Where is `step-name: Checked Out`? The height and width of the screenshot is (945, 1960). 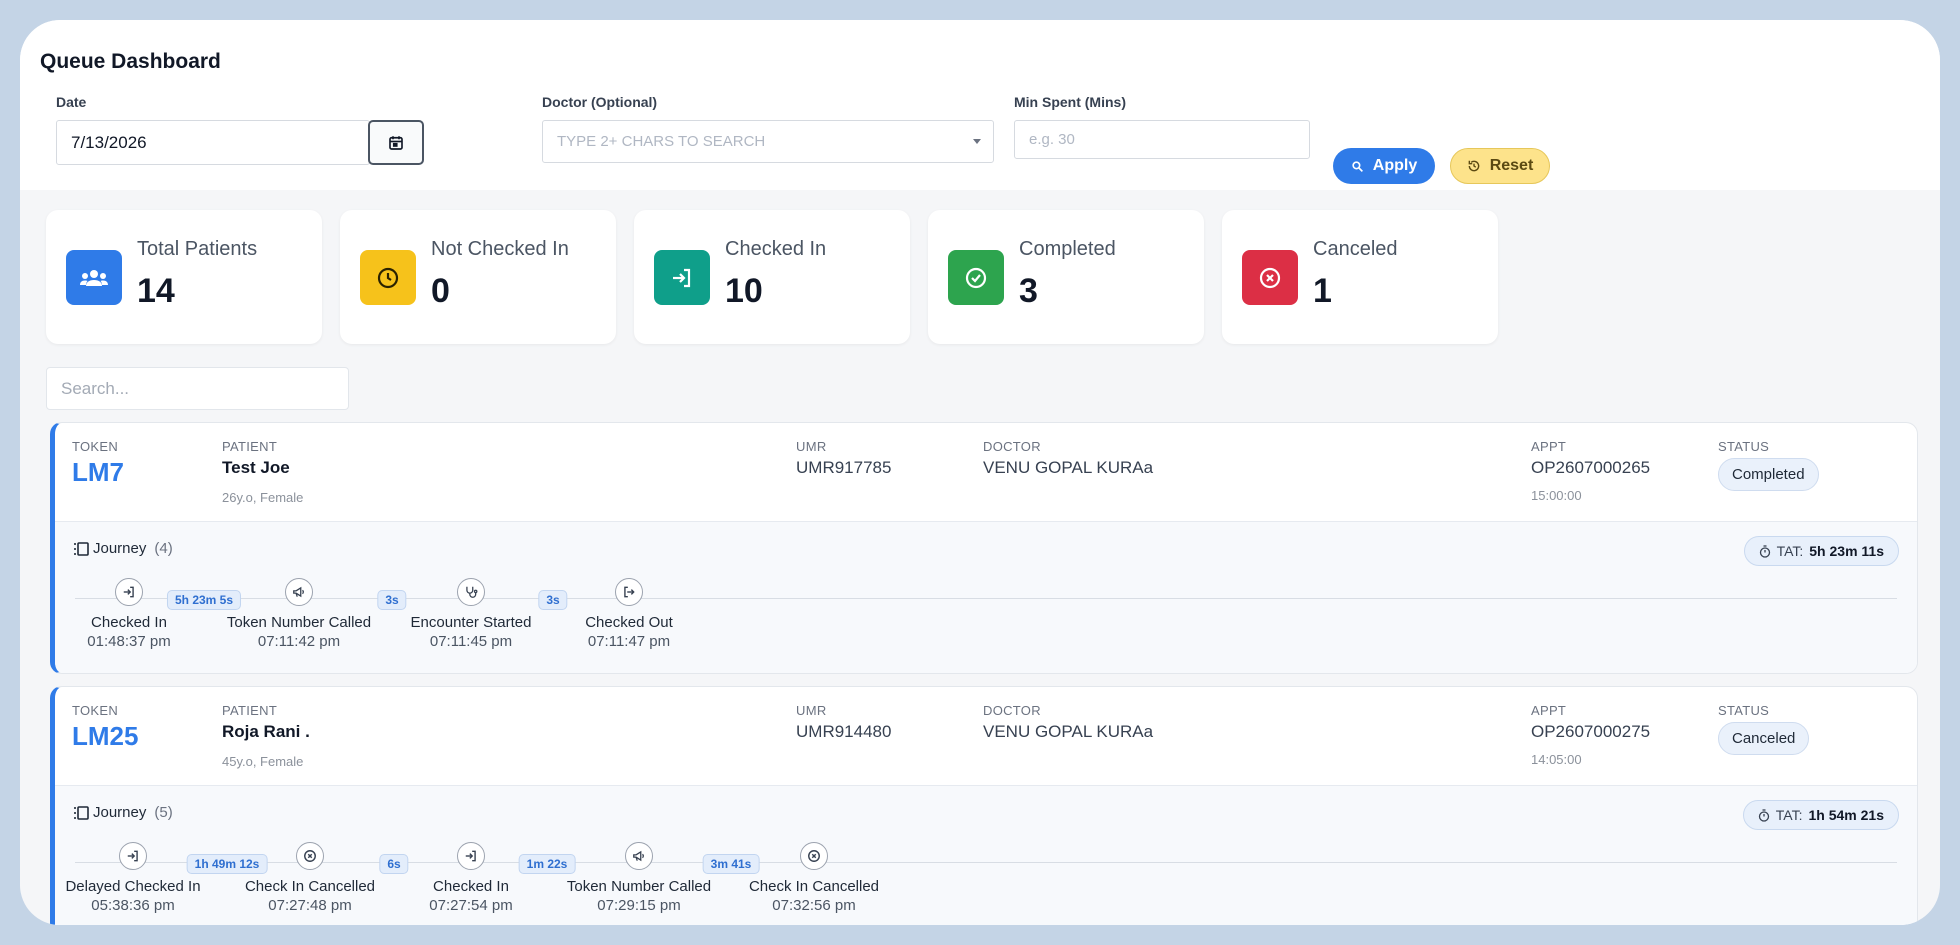 step-name: Checked Out is located at coordinates (629, 622).